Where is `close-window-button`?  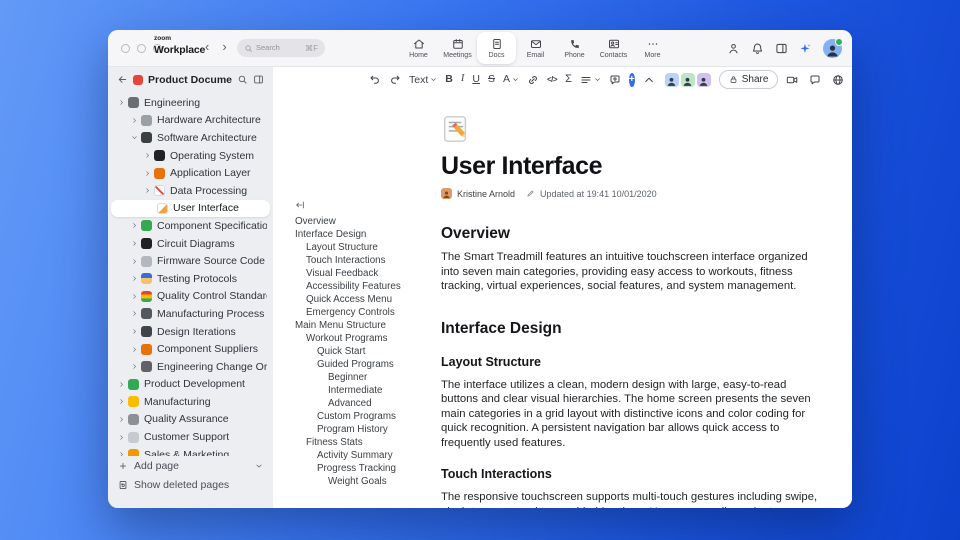 close-window-button is located at coordinates (125, 48).